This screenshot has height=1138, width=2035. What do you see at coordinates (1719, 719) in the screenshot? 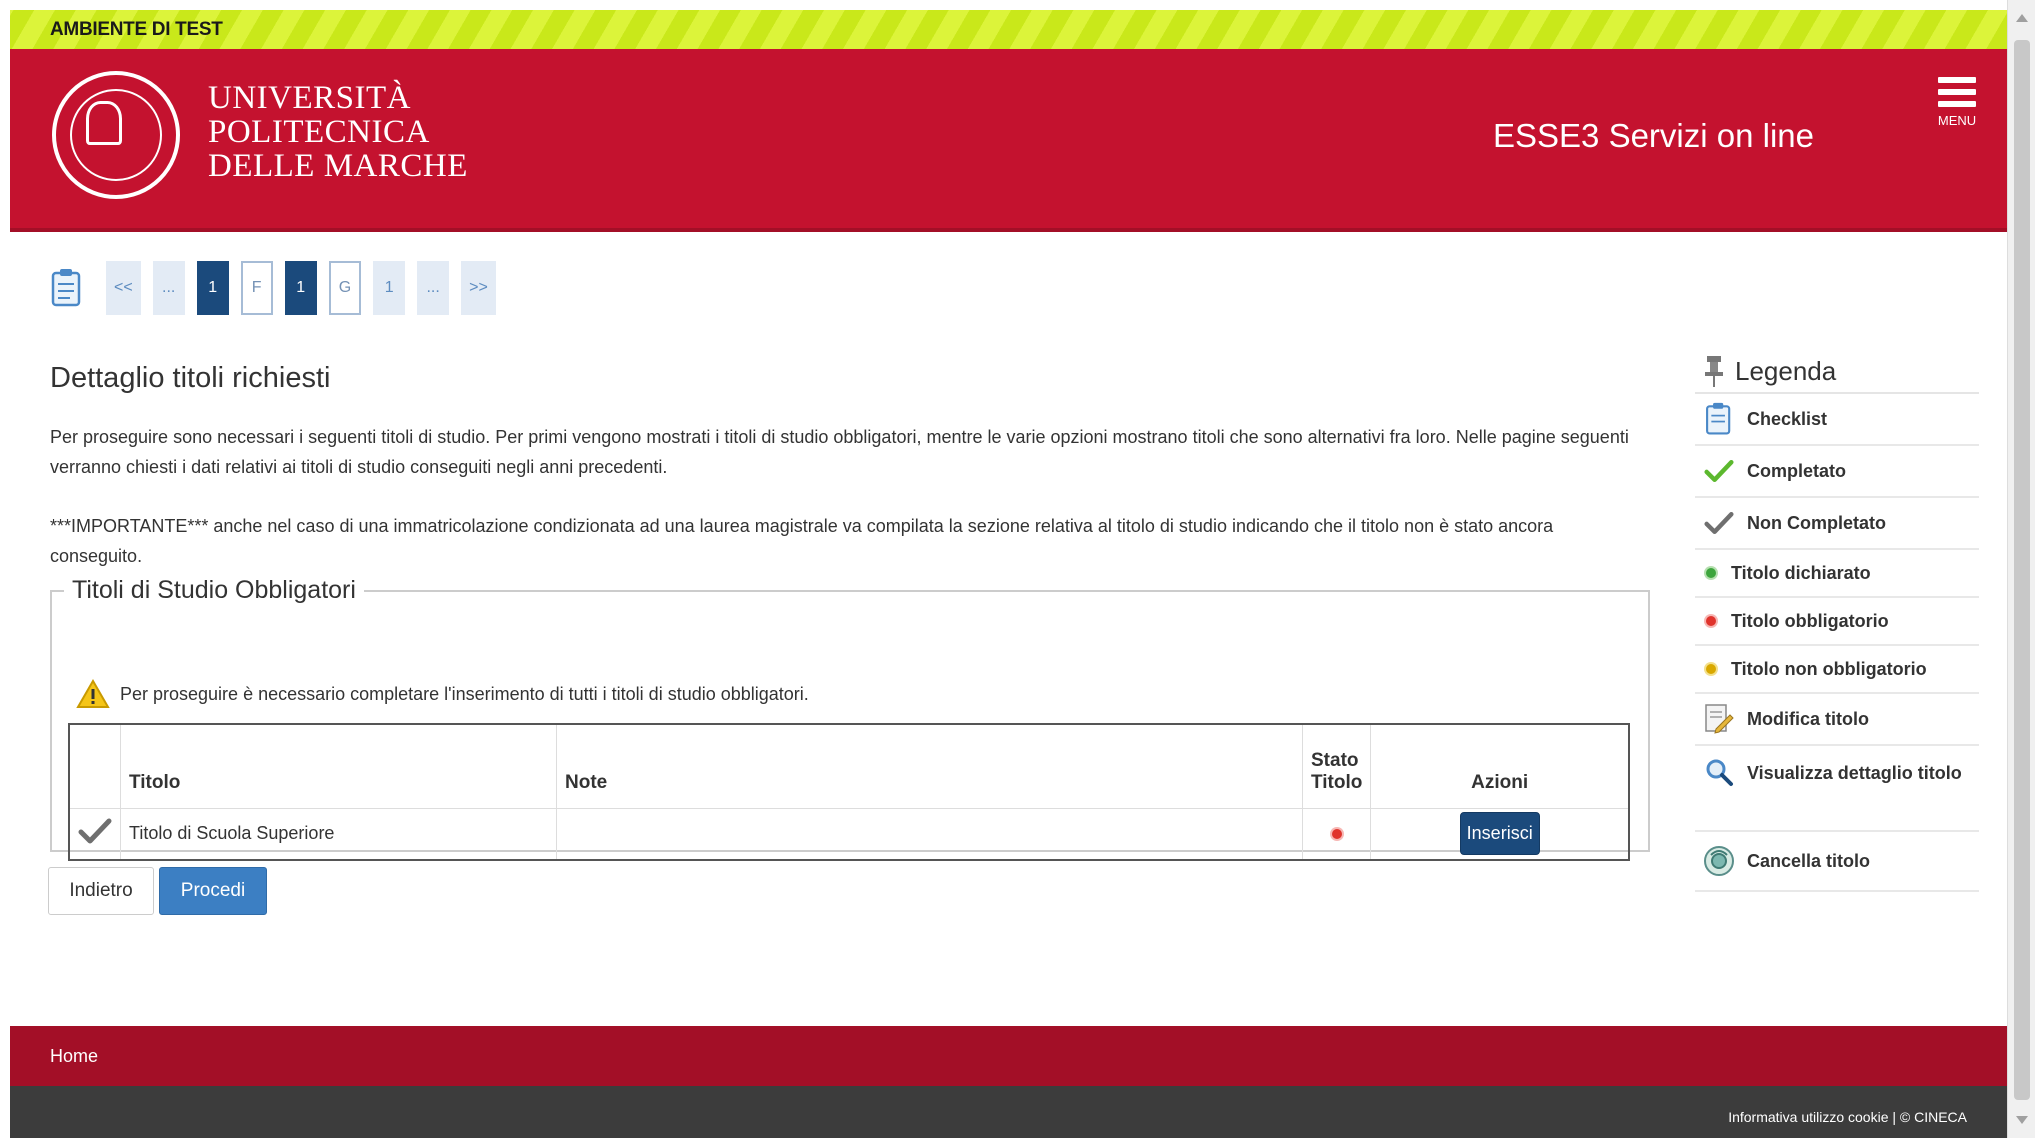
I see `edit-icon` at bounding box center [1719, 719].